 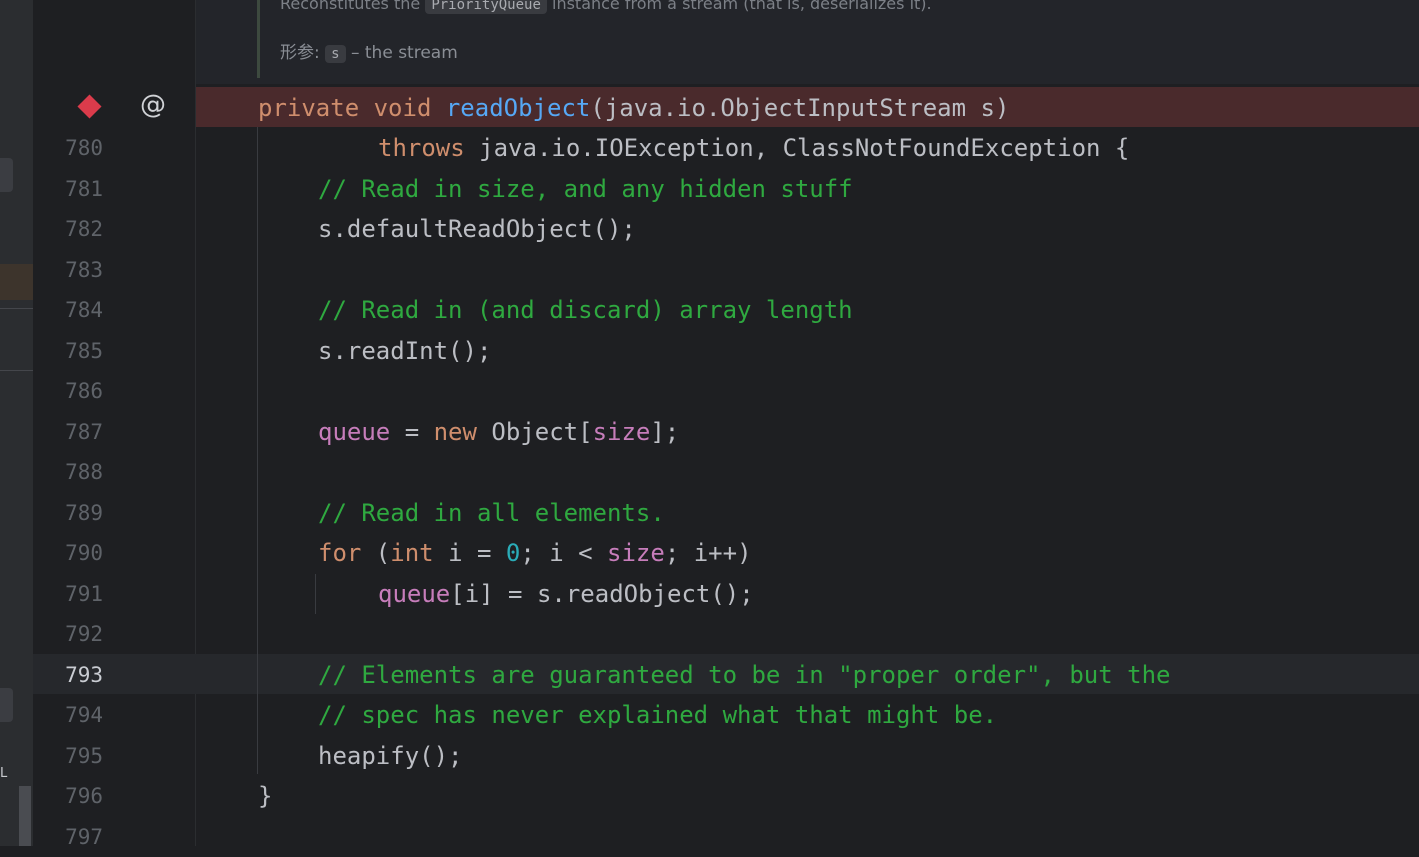 What do you see at coordinates (68, 391) in the screenshot?
I see `line-number: 786` at bounding box center [68, 391].